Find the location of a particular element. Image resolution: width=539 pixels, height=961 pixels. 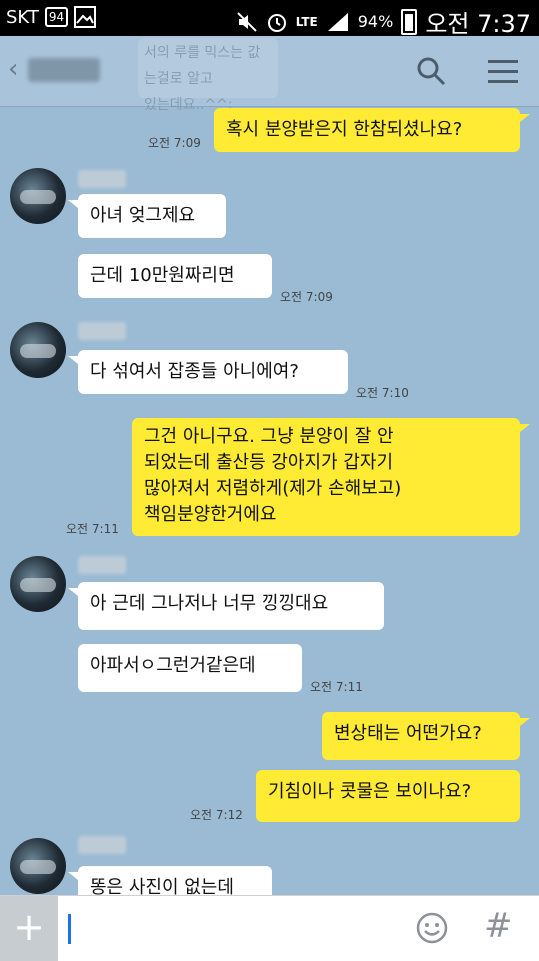

incoming-message: 다 섞여서 잡종들 아니에여? is located at coordinates (213, 372).